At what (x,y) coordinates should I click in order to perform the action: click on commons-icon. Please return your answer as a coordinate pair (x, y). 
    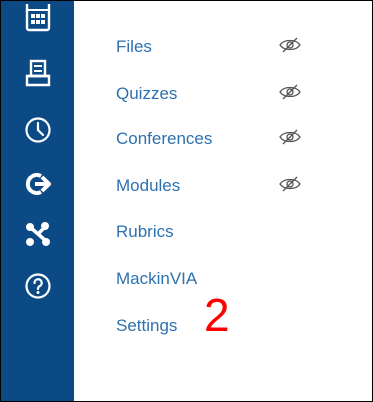
    Looking at the image, I should click on (38, 184).